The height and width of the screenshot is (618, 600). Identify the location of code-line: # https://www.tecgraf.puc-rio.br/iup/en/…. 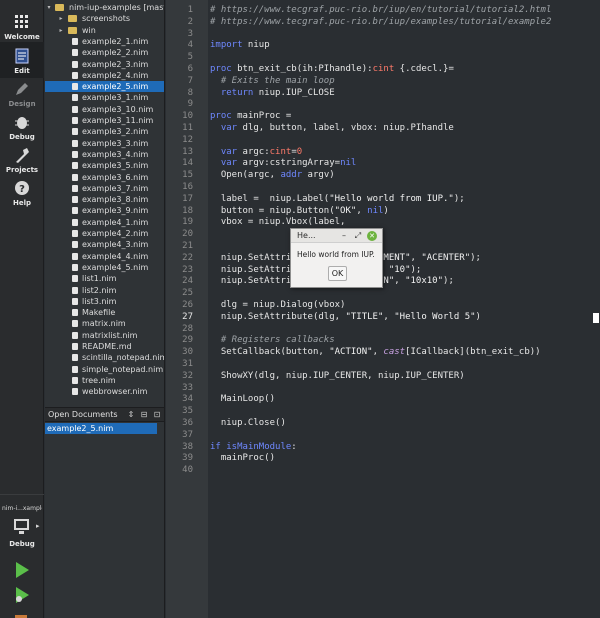
(381, 10).